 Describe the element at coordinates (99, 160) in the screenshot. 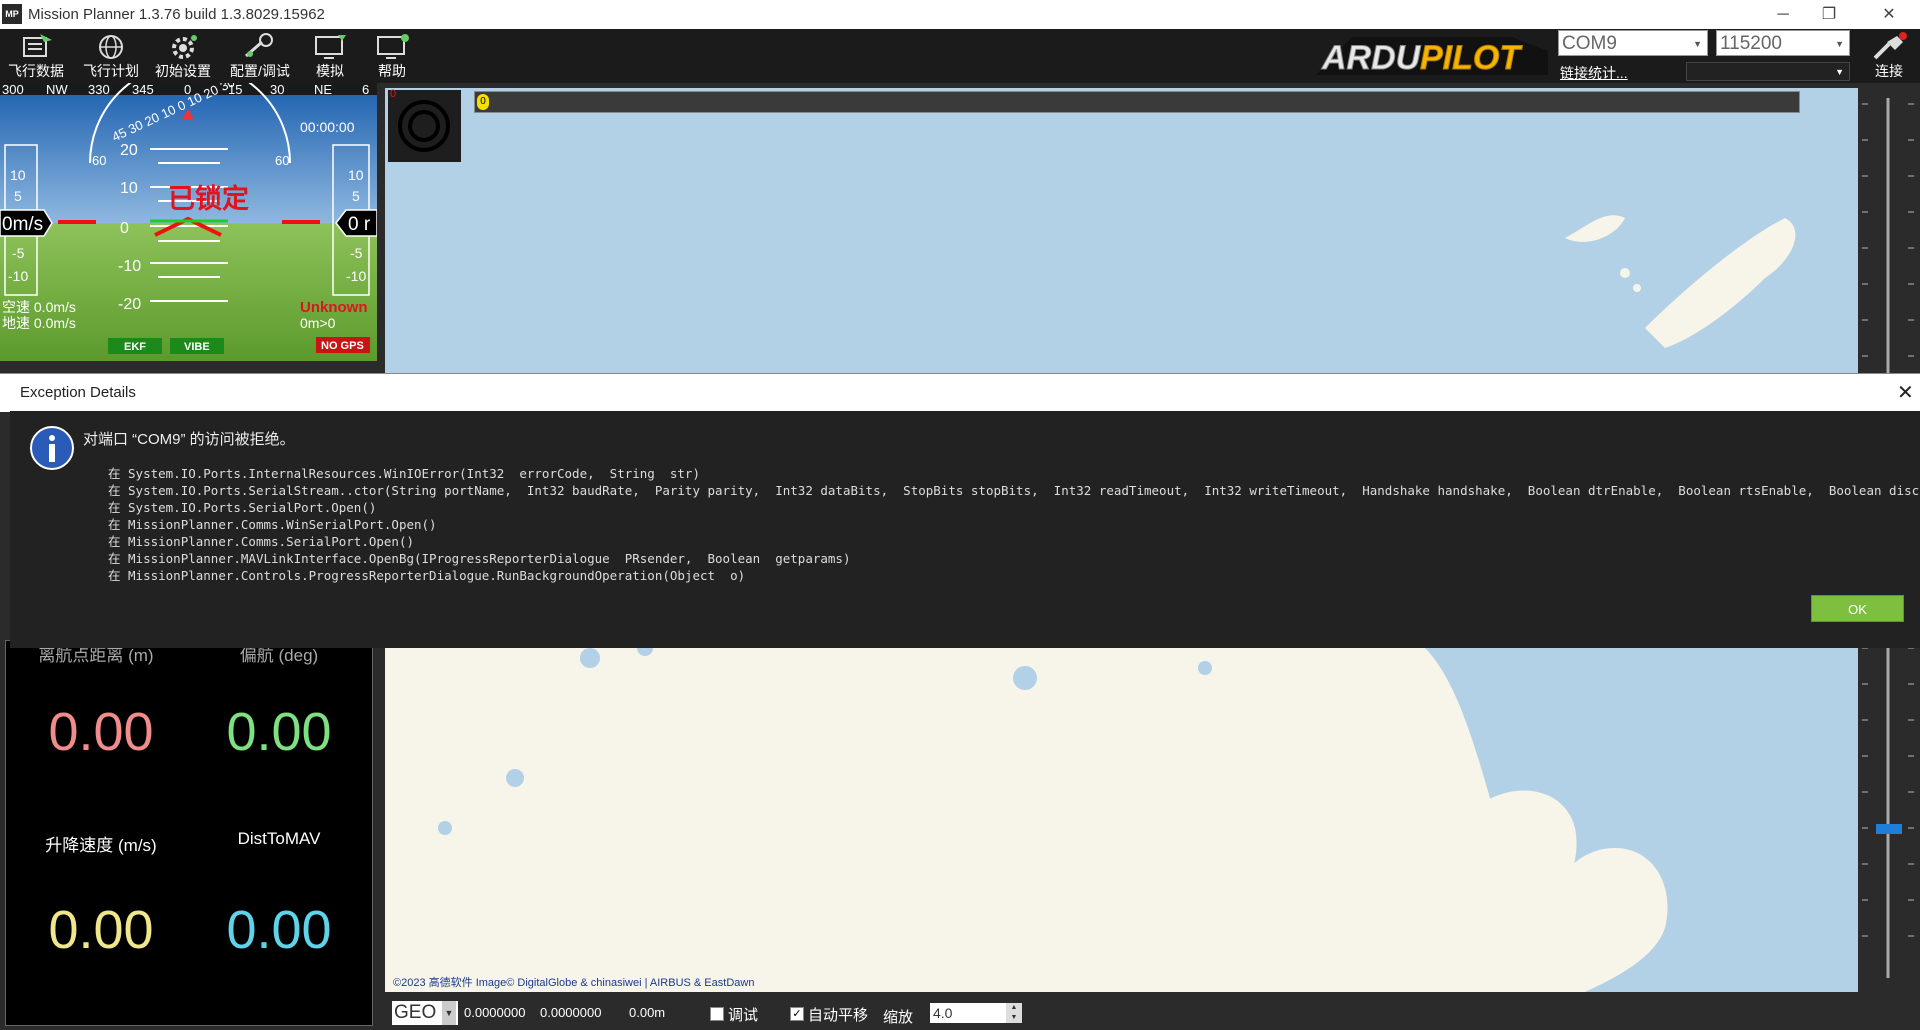

I see `roll-left-label: 60` at that location.